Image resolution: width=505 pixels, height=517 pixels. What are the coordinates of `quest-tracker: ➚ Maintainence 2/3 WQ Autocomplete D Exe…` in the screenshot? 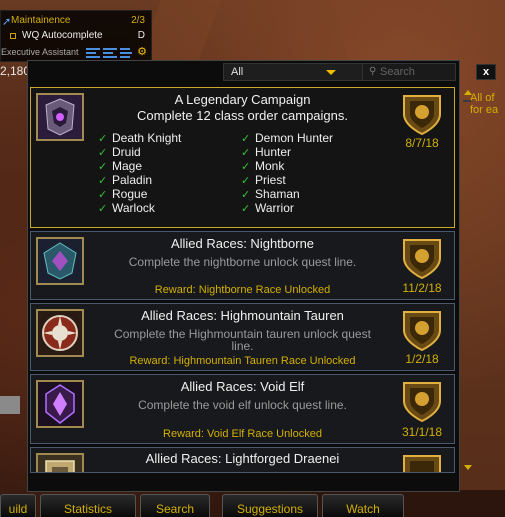 It's located at (76, 36).